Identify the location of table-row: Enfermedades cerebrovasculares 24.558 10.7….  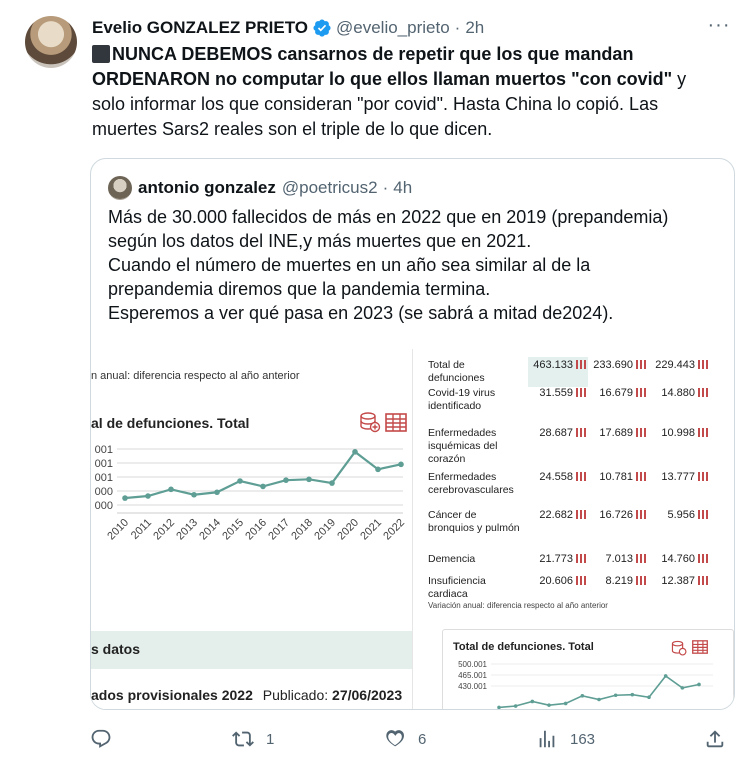
(581, 485).